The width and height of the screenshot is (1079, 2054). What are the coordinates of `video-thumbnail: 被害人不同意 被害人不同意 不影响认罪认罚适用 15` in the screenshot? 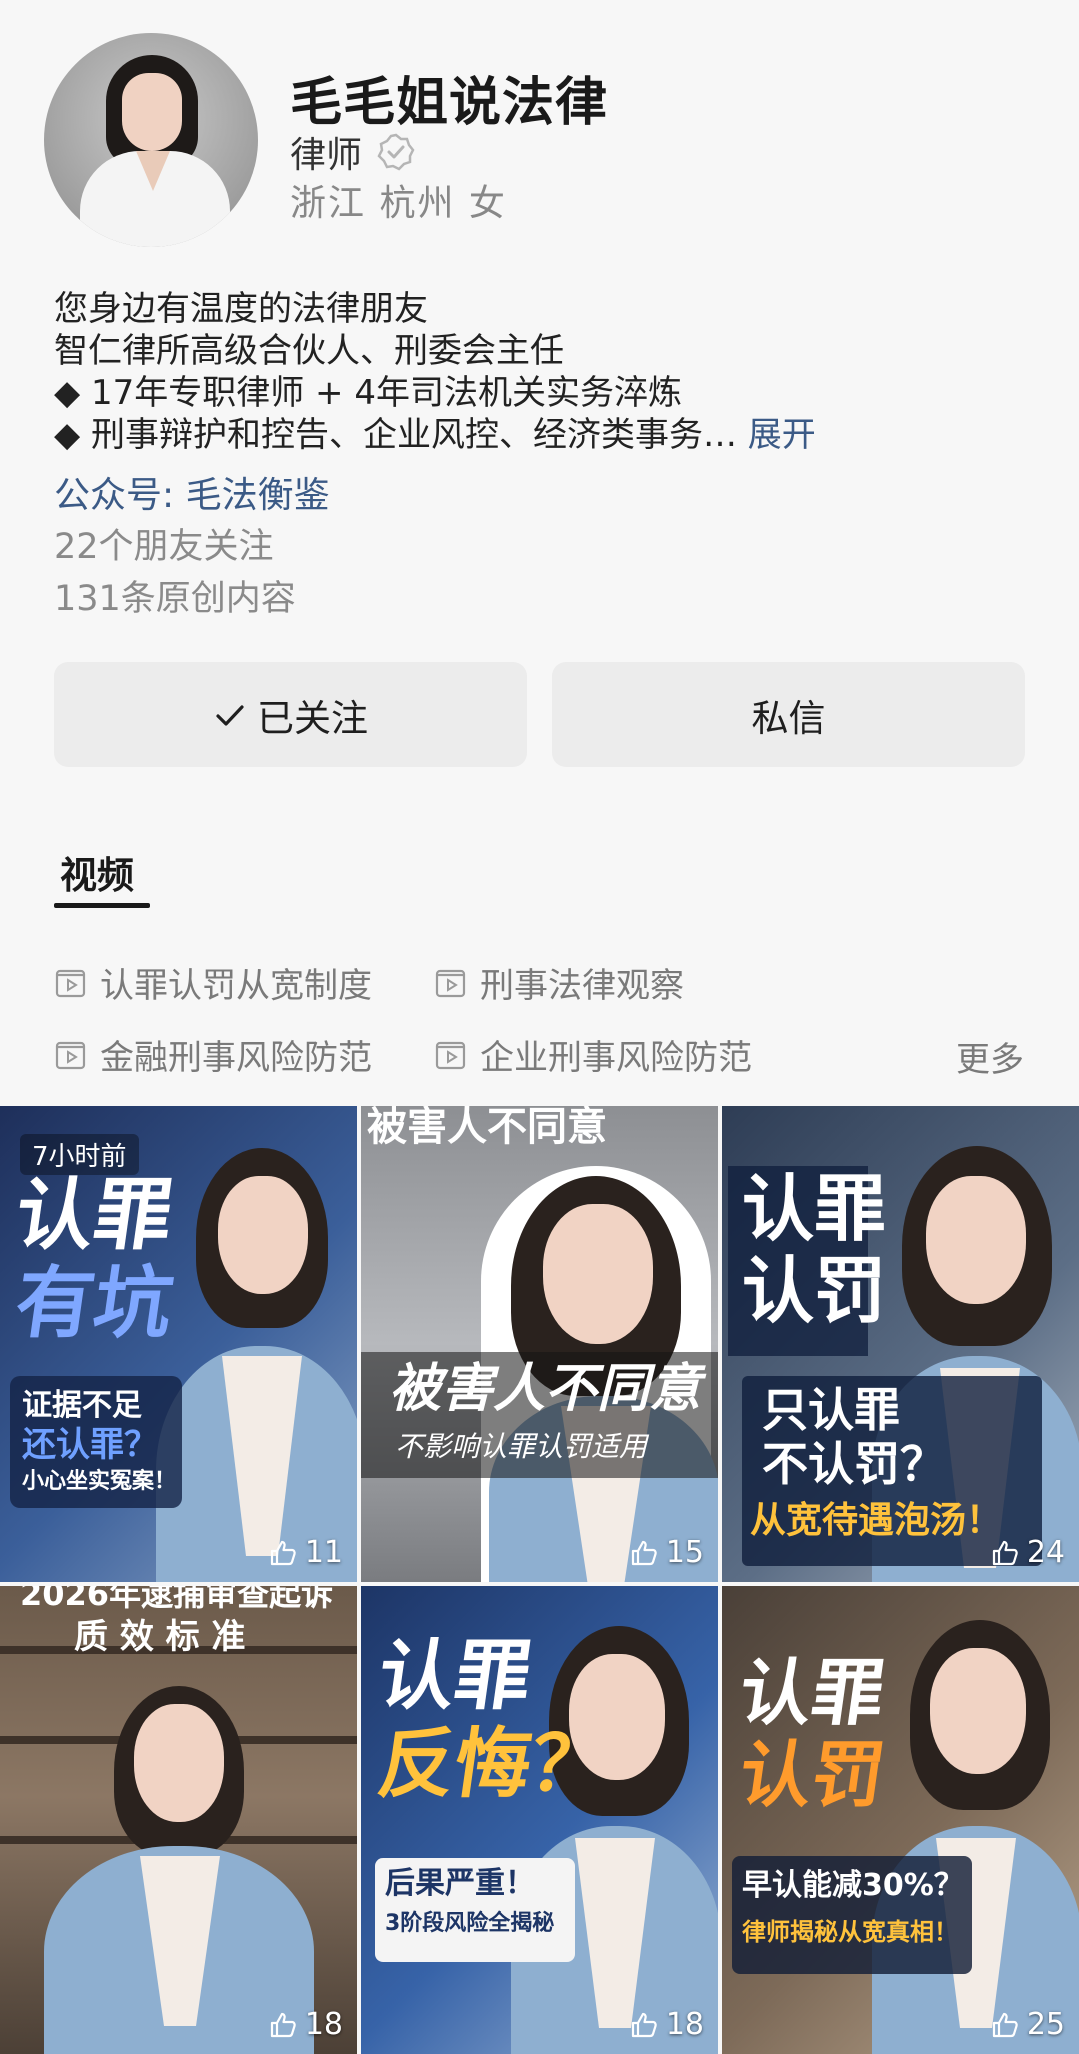 It's located at (539, 1344).